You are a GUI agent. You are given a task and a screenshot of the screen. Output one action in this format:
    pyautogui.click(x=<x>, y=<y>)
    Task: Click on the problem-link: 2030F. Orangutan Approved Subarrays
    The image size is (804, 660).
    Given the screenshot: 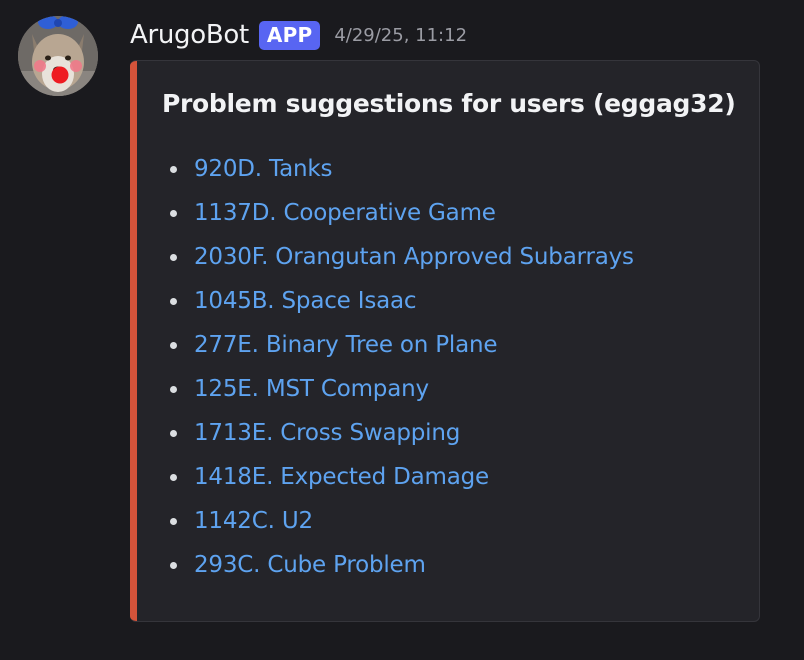 What is the action you would take?
    pyautogui.click(x=414, y=257)
    